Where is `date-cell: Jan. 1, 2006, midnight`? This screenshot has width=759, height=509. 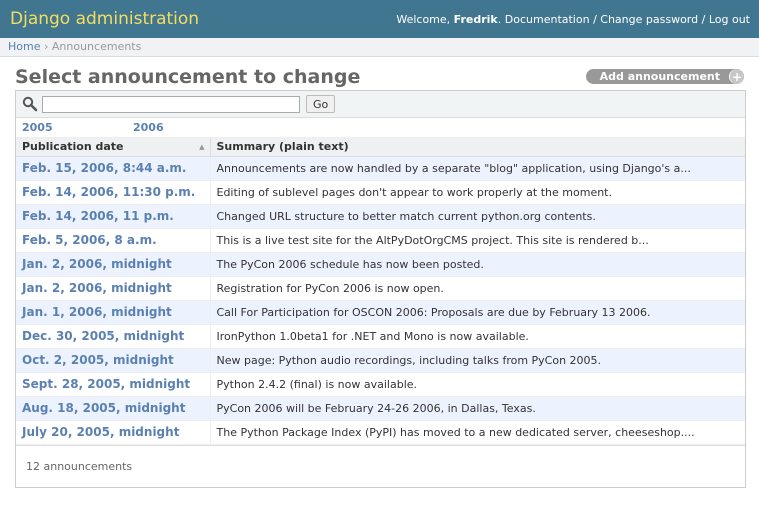 date-cell: Jan. 1, 2006, midnight is located at coordinates (113, 312).